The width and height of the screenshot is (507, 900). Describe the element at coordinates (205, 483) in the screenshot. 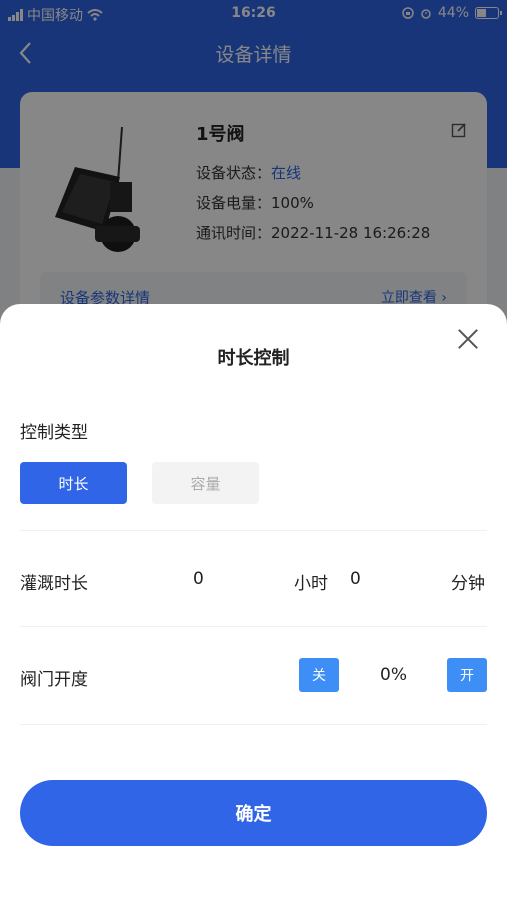

I see `type-volume-button: 容量` at that location.